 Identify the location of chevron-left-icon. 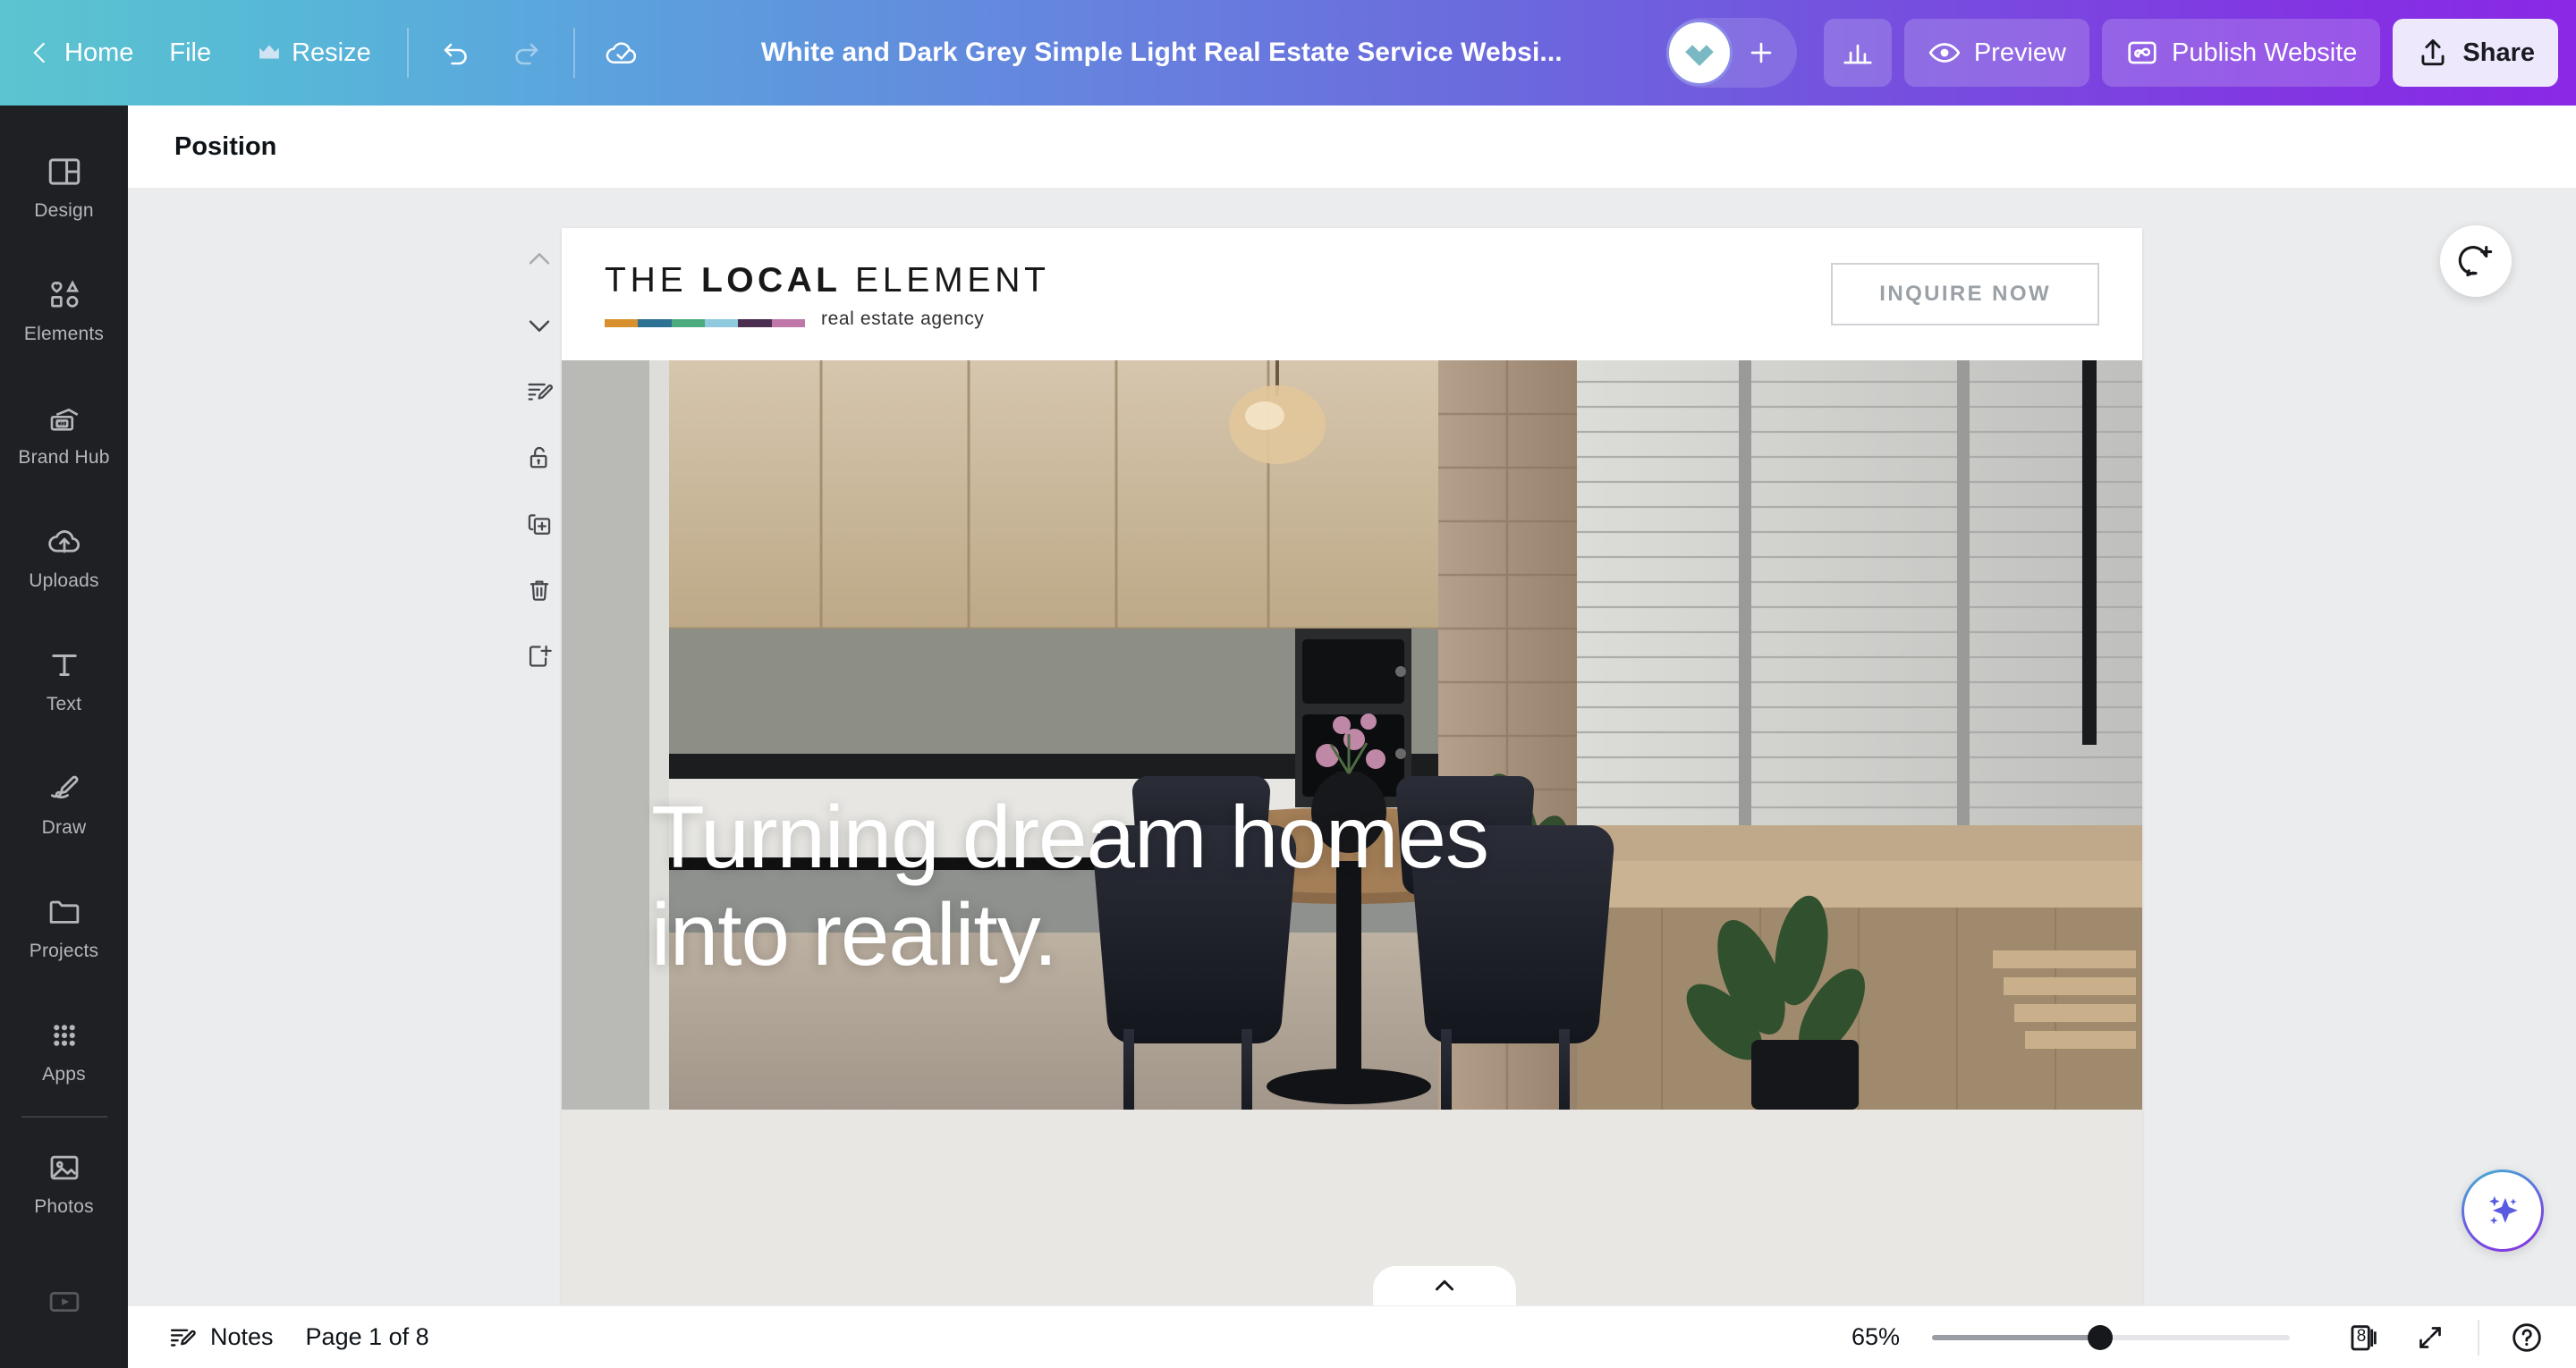
(40, 53).